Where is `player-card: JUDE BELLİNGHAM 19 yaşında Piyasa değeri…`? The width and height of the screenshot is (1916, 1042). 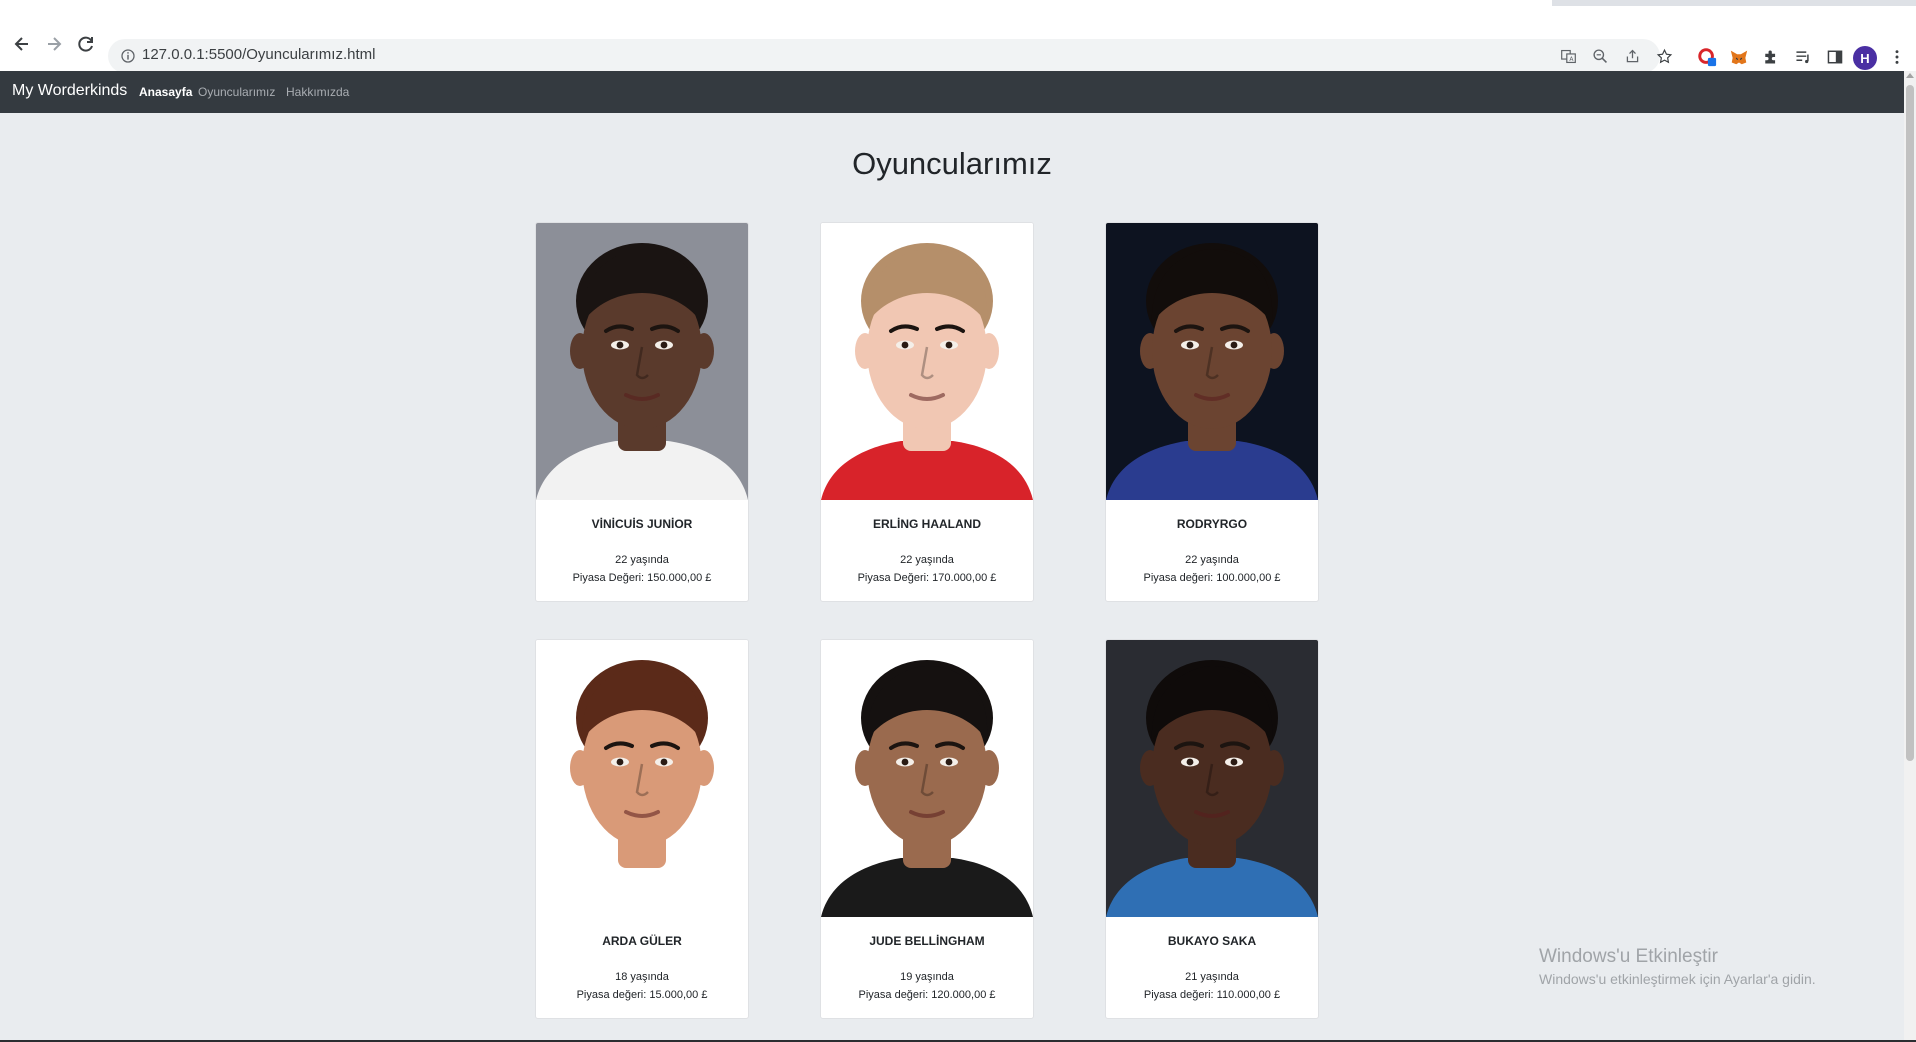 player-card: JUDE BELLİNGHAM 19 yaşında Piyasa değeri… is located at coordinates (927, 829).